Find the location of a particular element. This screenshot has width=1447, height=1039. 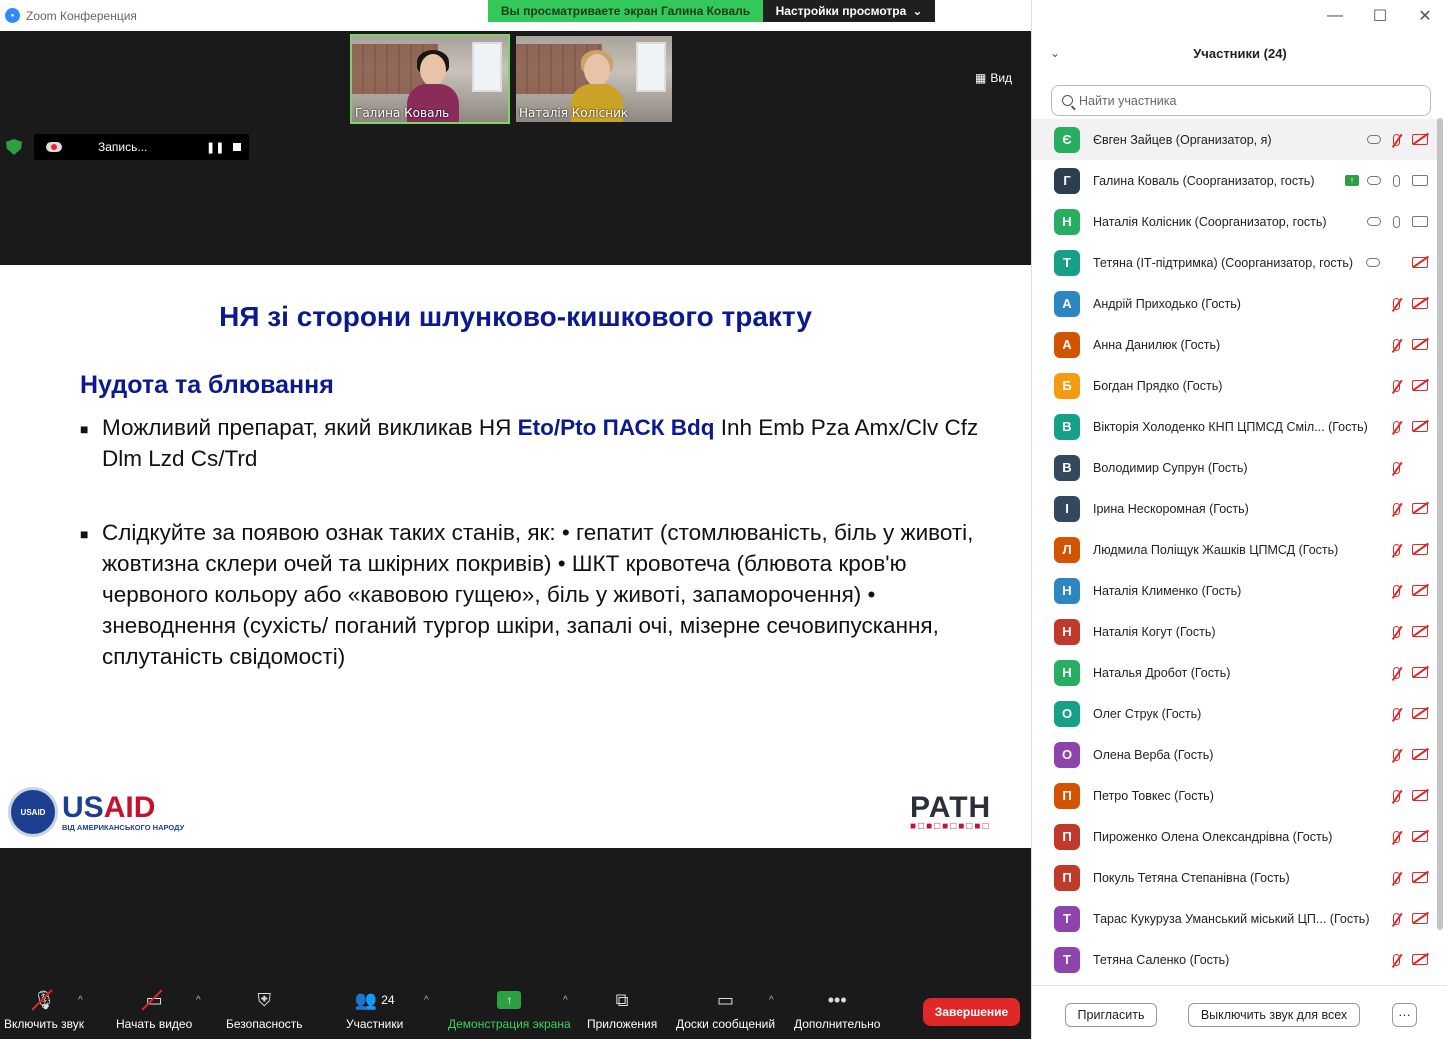

participant-row: Н Наталія Клименко (Гость) is located at coordinates (1235, 590).